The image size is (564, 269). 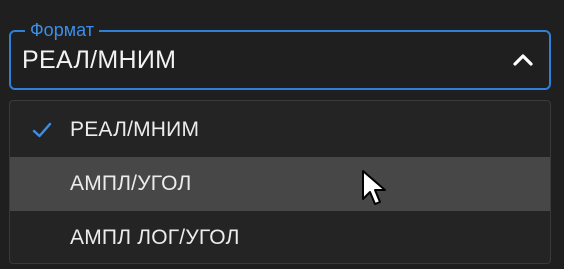 I want to click on format-label: Формат, so click(x=62, y=30).